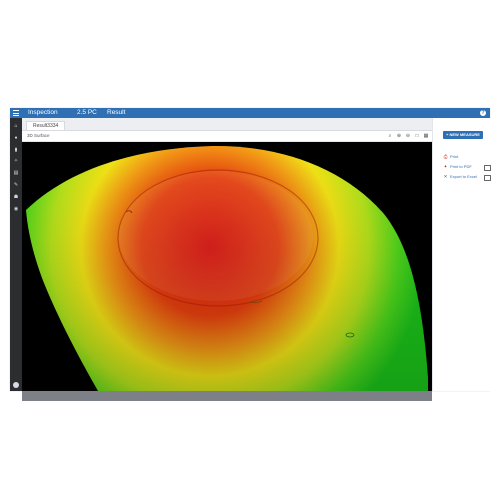 This screenshot has width=500, height=500. I want to click on wrench-icon: ✎, so click(16, 185).